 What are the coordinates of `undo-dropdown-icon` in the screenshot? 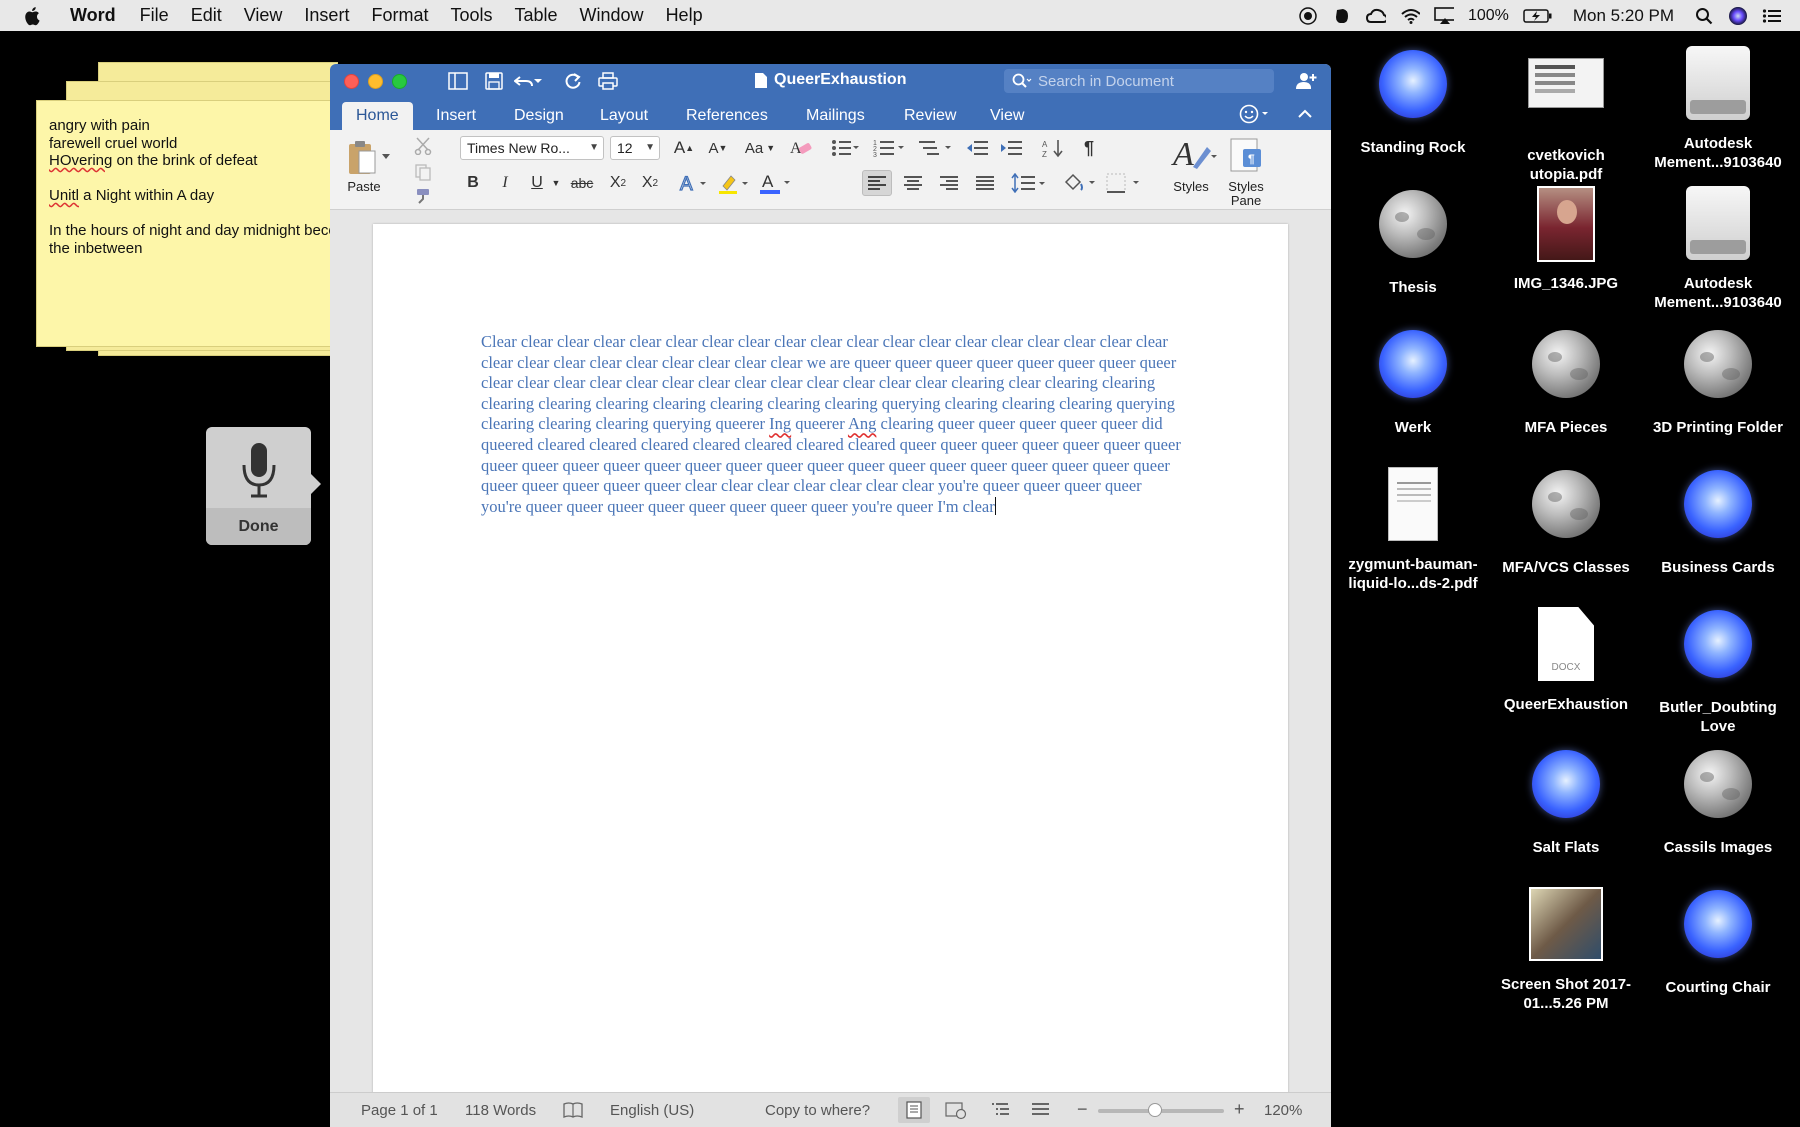 It's located at (538, 81).